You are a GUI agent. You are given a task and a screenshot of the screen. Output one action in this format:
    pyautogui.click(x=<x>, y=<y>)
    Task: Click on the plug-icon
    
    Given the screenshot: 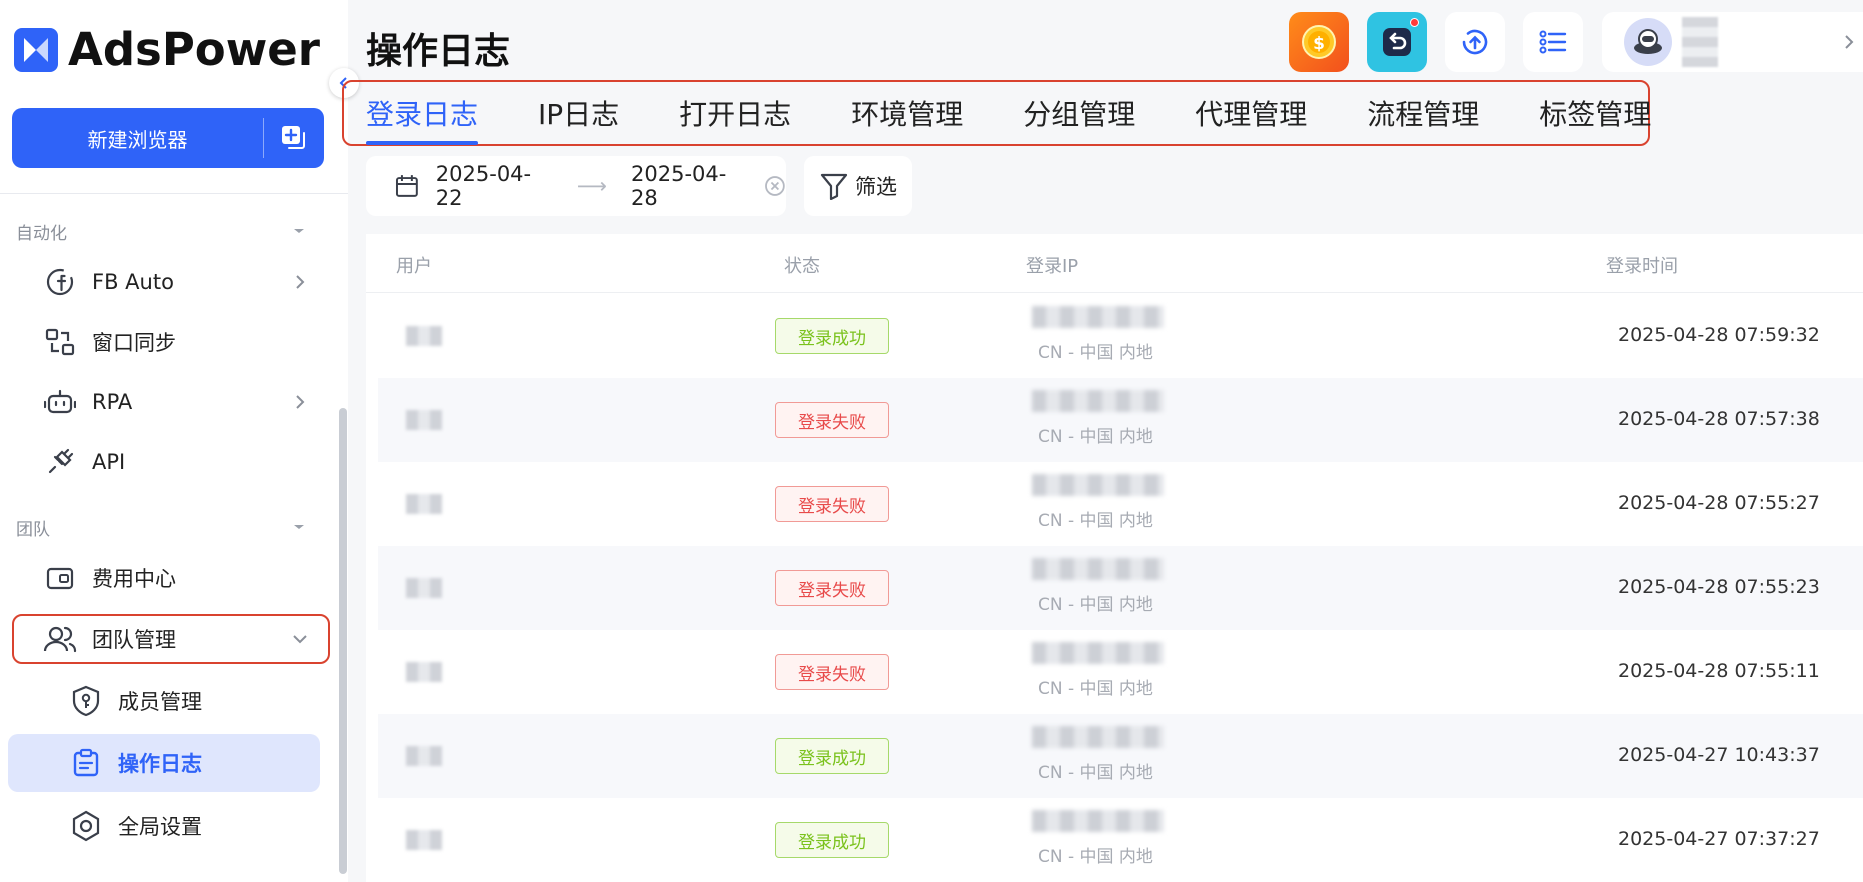 What is the action you would take?
    pyautogui.click(x=60, y=462)
    